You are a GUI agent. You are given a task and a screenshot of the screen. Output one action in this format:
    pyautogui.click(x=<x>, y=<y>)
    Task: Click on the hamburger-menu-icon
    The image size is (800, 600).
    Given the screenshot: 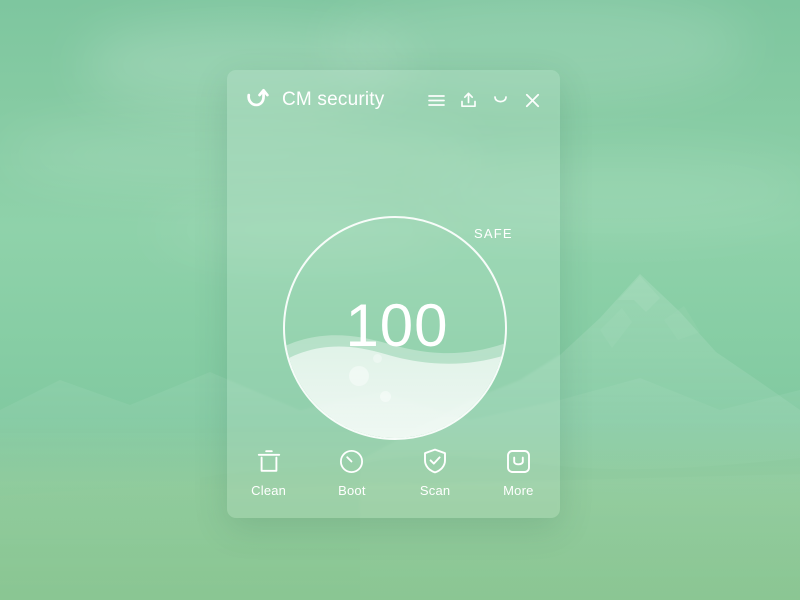 What is the action you would take?
    pyautogui.click(x=436, y=100)
    